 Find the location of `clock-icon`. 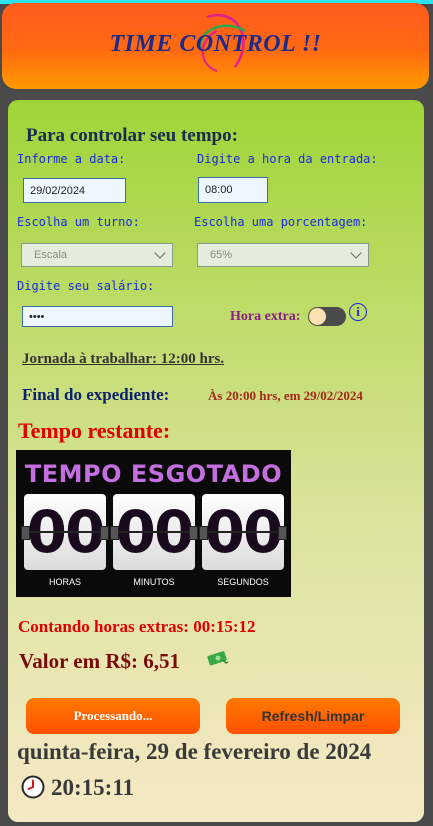

clock-icon is located at coordinates (33, 787).